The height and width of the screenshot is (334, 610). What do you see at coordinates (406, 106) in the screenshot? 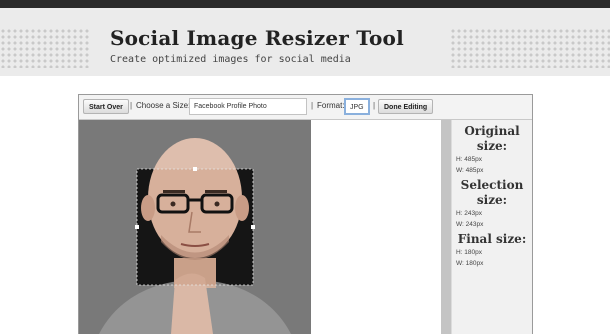
I see `done-editing-button: Done Editing` at bounding box center [406, 106].